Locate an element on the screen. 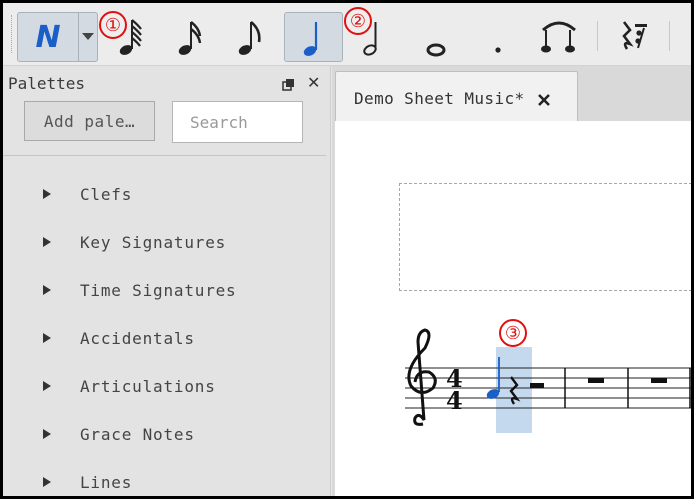 Image resolution: width=694 pixels, height=499 pixels. tie-icon is located at coordinates (558, 37).